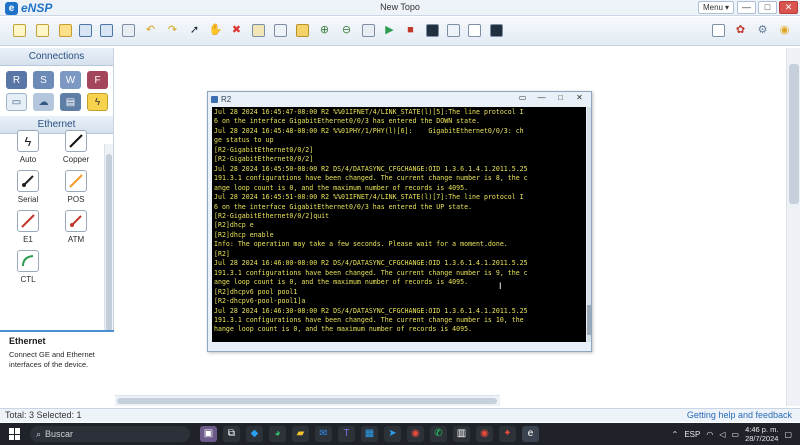 The height and width of the screenshot is (445, 800). I want to click on fit-icon, so click(368, 30).